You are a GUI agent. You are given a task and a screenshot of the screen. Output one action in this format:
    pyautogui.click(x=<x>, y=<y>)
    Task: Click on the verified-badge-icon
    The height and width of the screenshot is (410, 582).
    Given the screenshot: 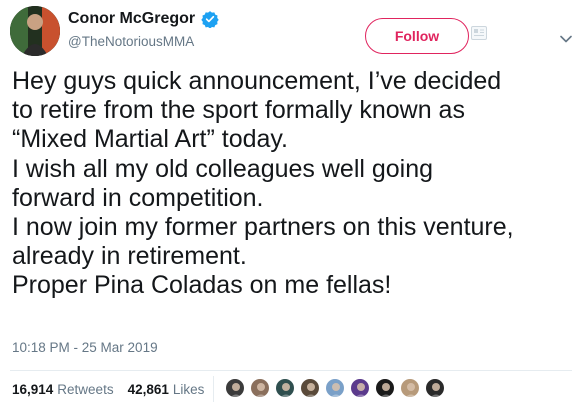 What is the action you would take?
    pyautogui.click(x=210, y=19)
    